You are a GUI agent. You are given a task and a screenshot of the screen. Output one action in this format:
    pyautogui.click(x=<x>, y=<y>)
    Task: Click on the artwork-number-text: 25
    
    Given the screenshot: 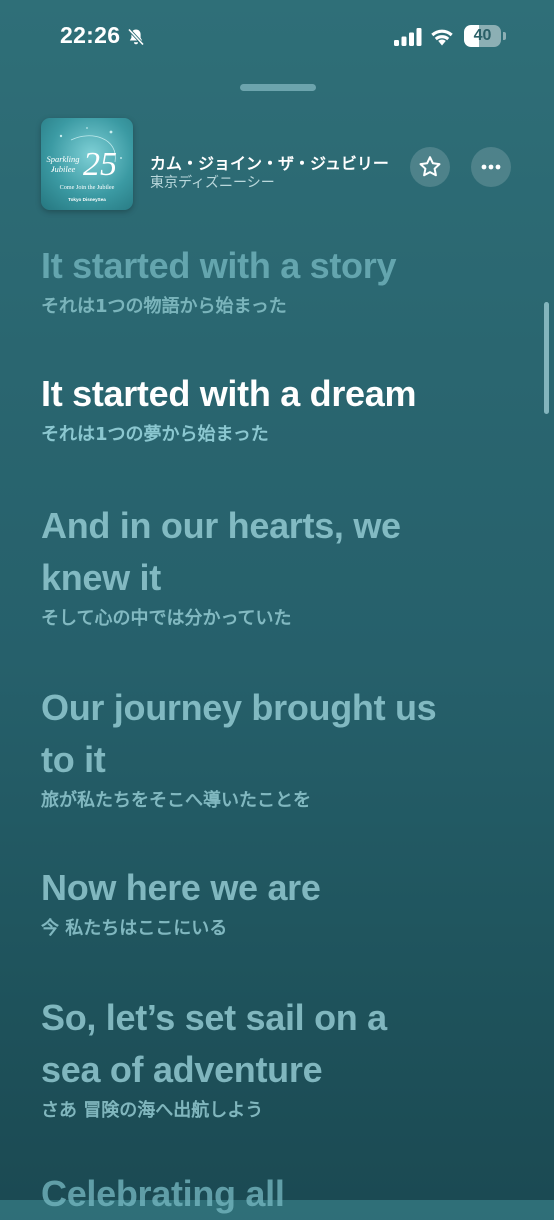 What is the action you would take?
    pyautogui.click(x=100, y=164)
    